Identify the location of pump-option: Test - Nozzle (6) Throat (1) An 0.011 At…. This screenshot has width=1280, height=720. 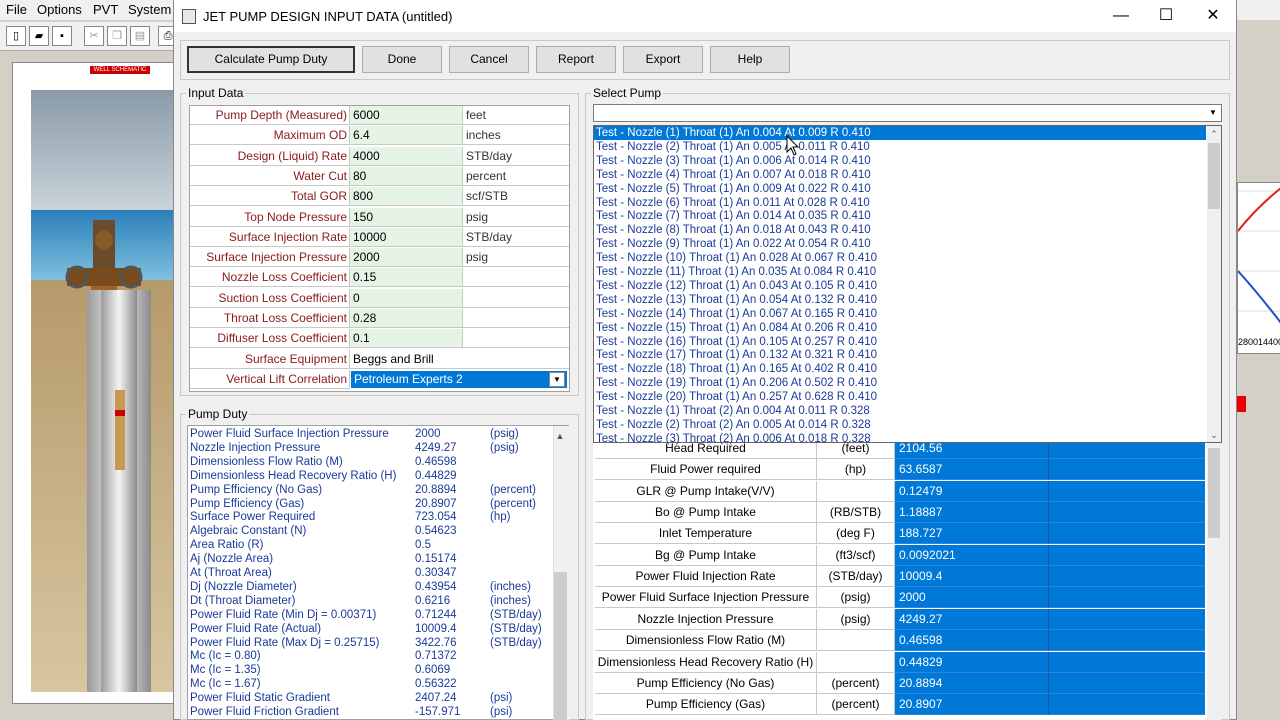
(900, 203).